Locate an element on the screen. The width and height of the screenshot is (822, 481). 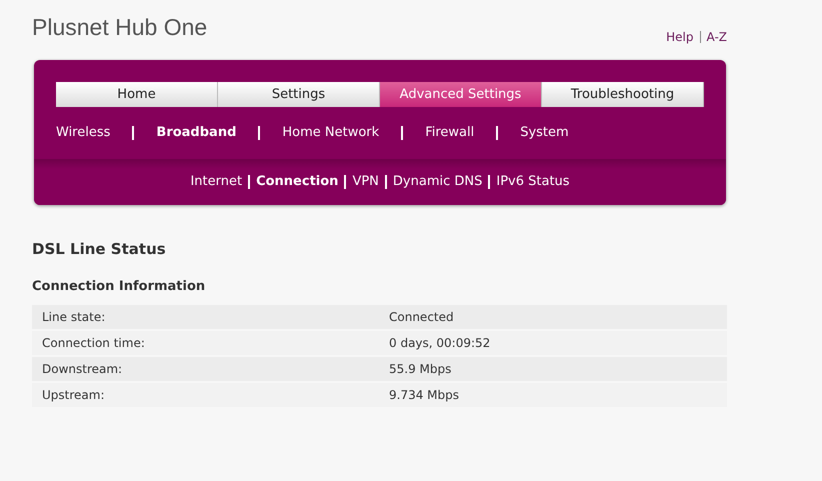
nav-link: IPv6 Status is located at coordinates (533, 182).